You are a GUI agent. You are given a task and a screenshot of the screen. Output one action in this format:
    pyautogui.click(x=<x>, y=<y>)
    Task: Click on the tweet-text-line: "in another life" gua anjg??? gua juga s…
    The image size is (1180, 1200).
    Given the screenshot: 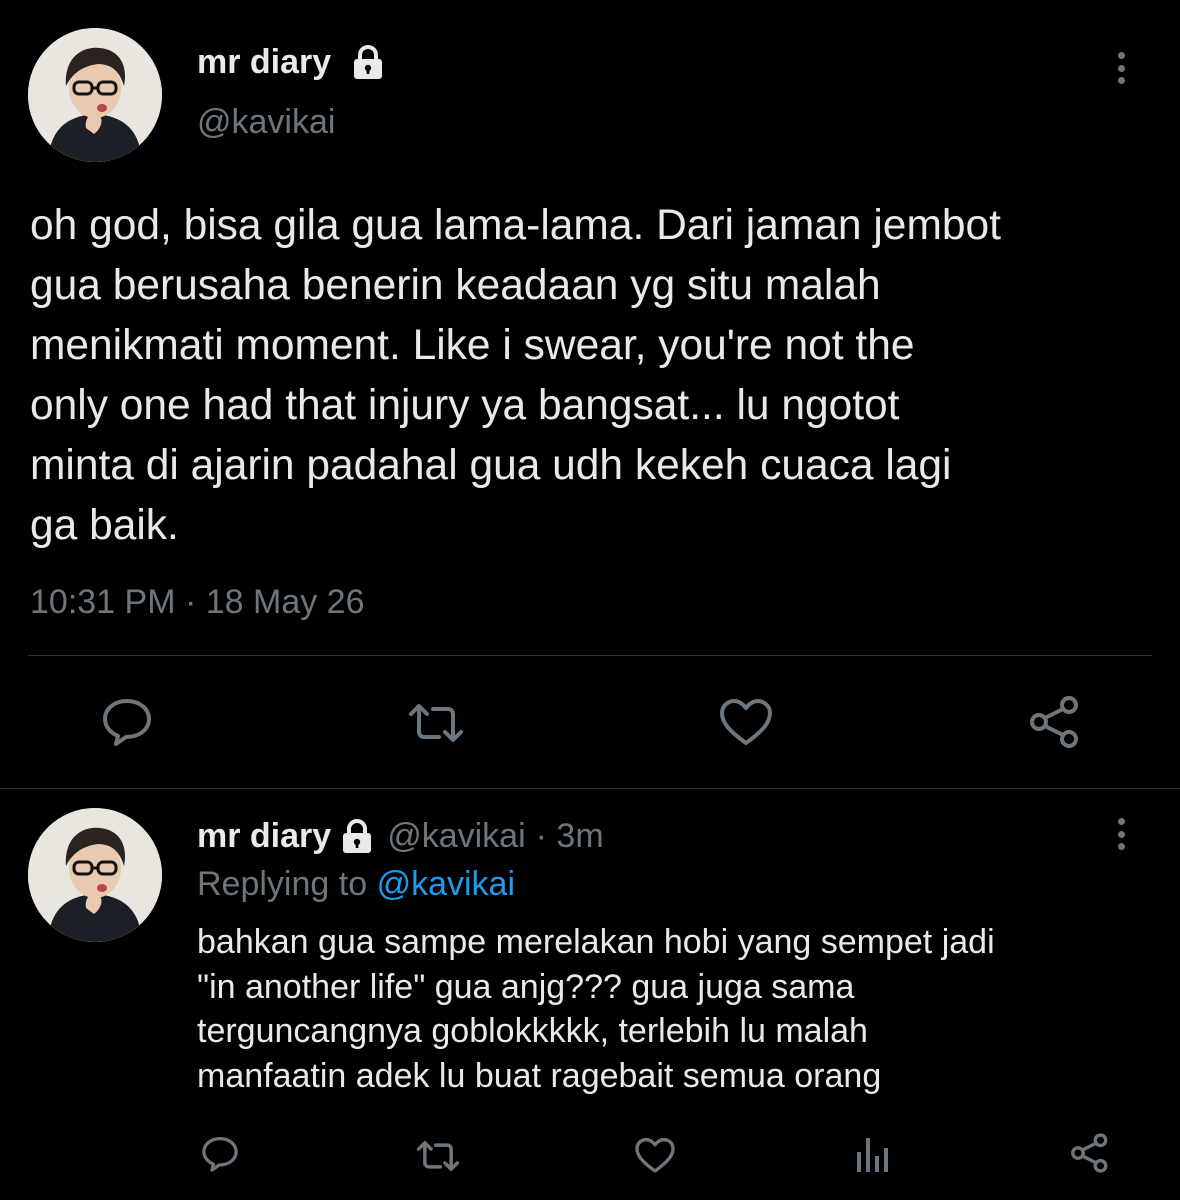 What is the action you would take?
    pyautogui.click(x=526, y=986)
    